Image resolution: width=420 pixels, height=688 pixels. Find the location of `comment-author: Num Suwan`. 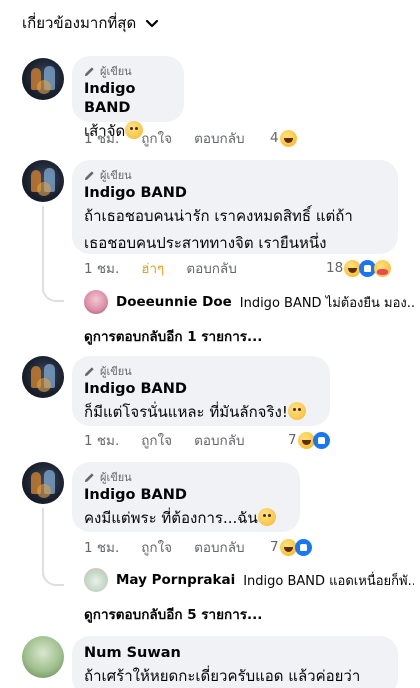

comment-author: Num Suwan is located at coordinates (235, 653).